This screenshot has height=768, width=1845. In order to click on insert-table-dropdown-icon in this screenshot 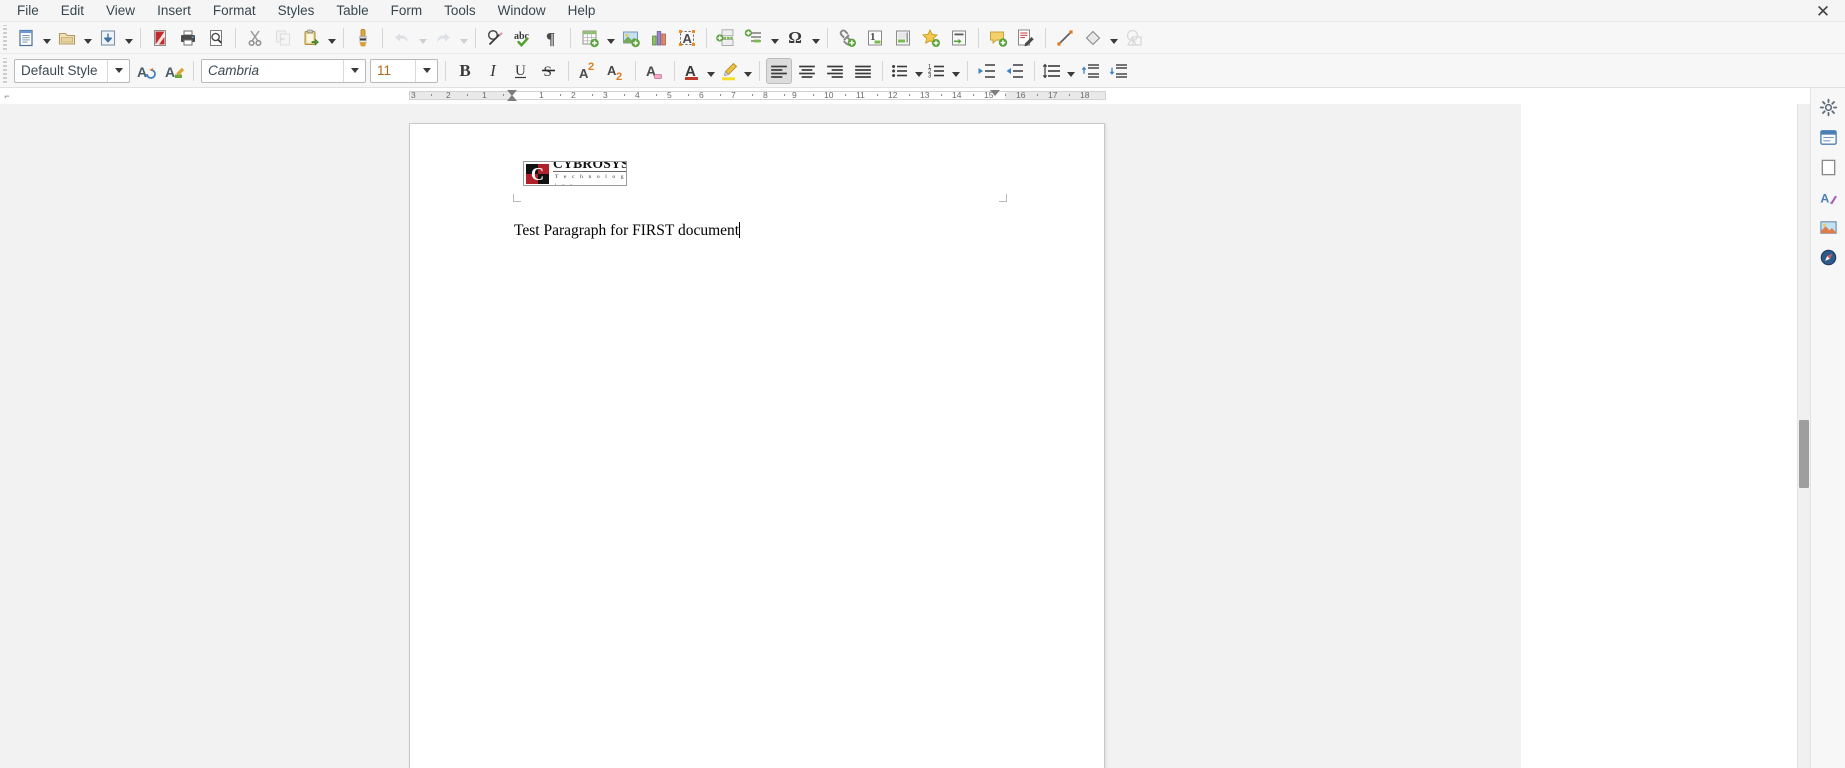, I will do `click(610, 38)`.